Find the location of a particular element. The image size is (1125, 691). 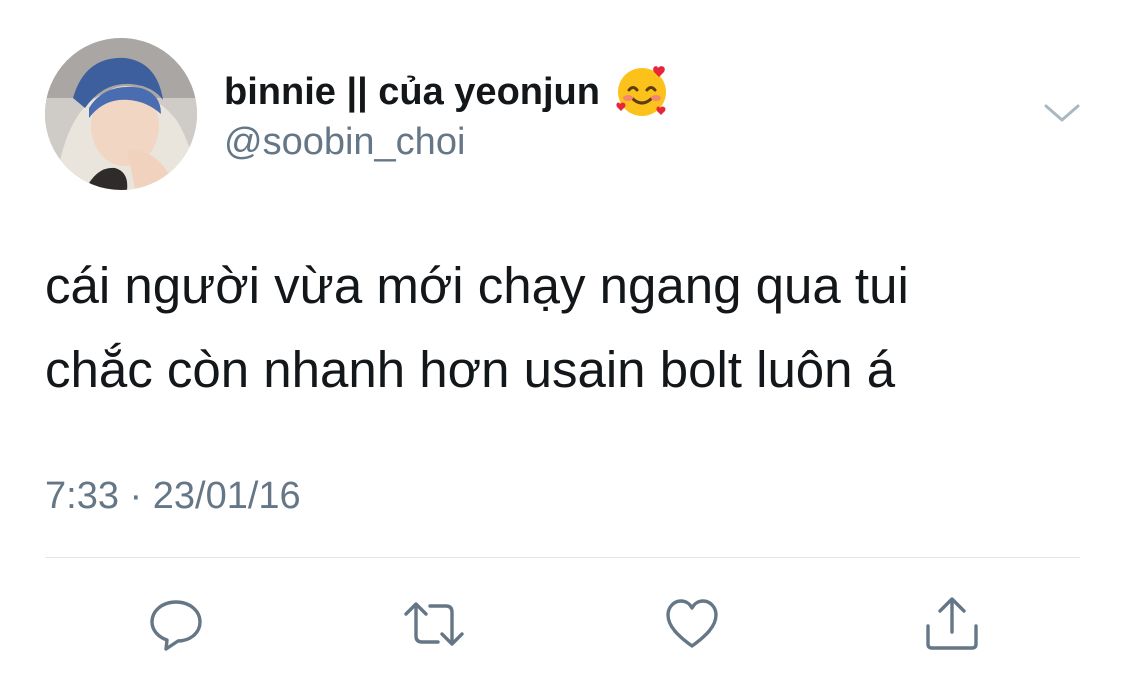

tweet-text-line: chắc còn nhanh hơn usain bolt luôn á is located at coordinates (470, 369).